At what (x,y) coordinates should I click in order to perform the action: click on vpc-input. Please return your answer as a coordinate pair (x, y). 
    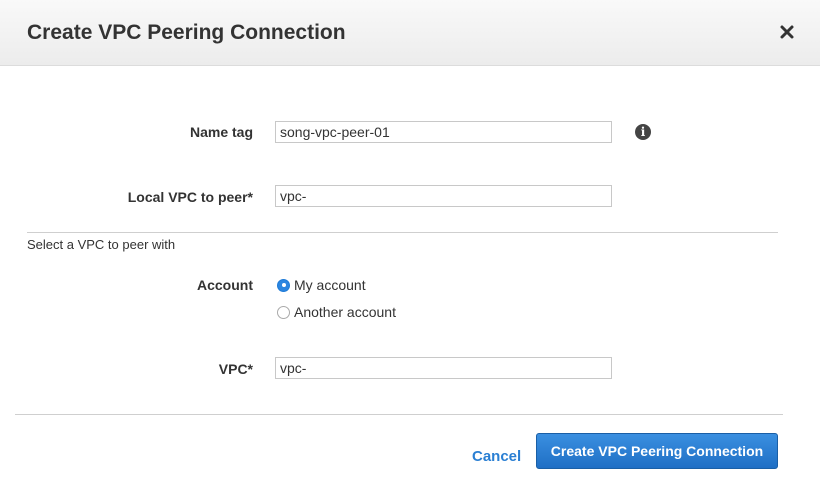
    Looking at the image, I should click on (443, 368).